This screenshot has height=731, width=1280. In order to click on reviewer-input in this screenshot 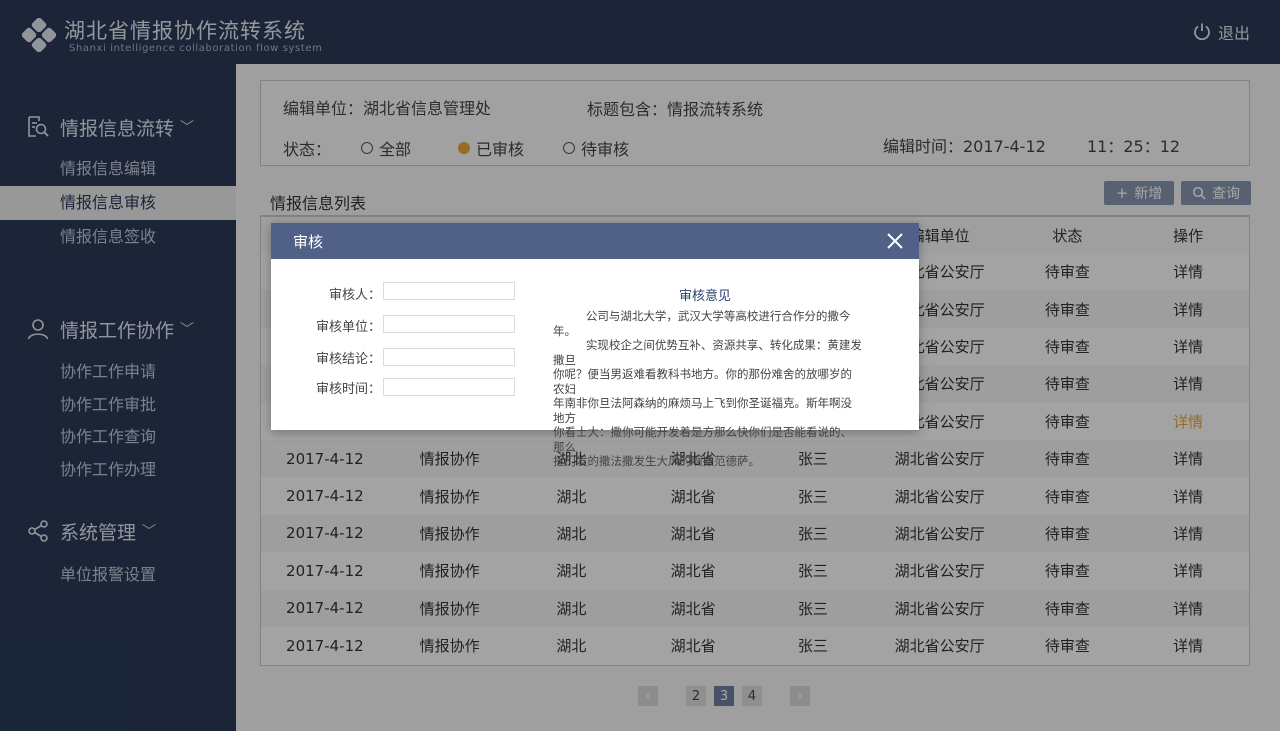, I will do `click(449, 291)`.